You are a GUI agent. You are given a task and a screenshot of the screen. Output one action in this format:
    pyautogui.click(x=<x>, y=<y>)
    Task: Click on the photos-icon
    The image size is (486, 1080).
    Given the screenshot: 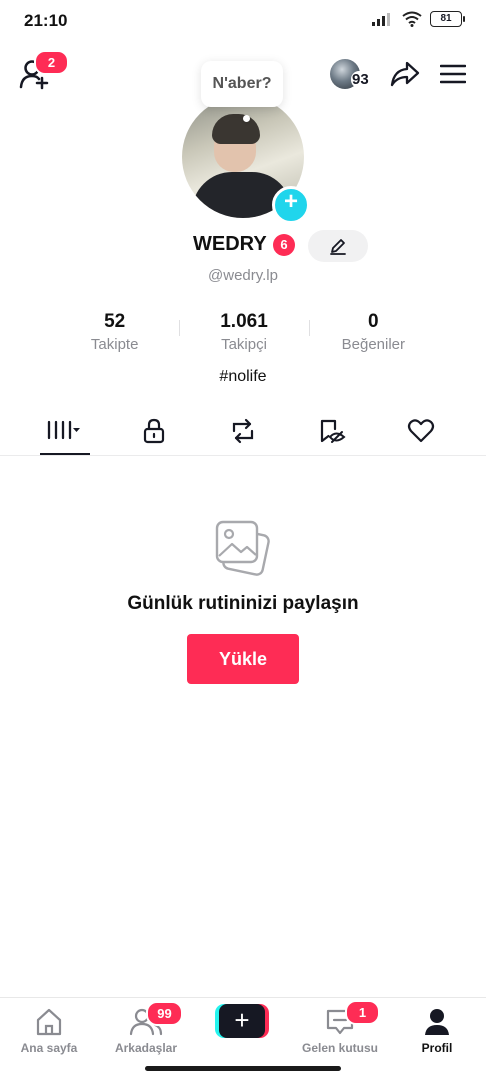 What is the action you would take?
    pyautogui.click(x=242, y=548)
    